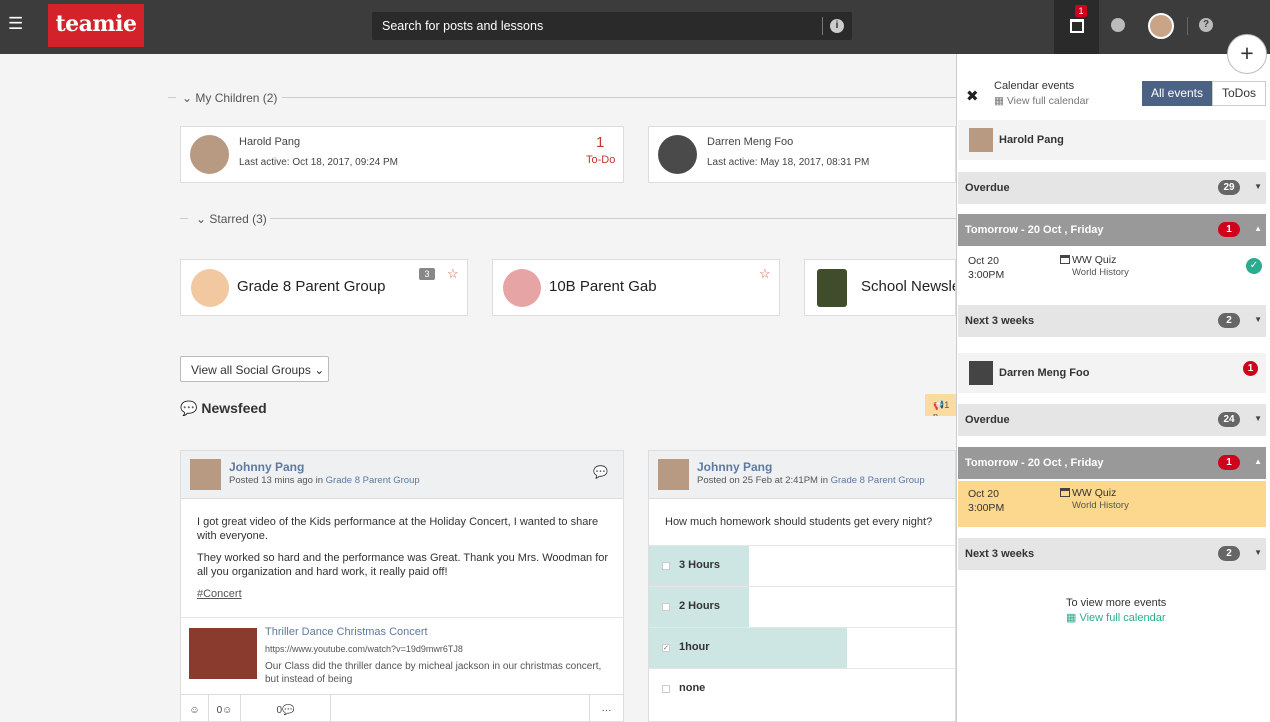  What do you see at coordinates (231, 219) in the screenshot?
I see `starred-heading: ⌄ Starred (3)` at bounding box center [231, 219].